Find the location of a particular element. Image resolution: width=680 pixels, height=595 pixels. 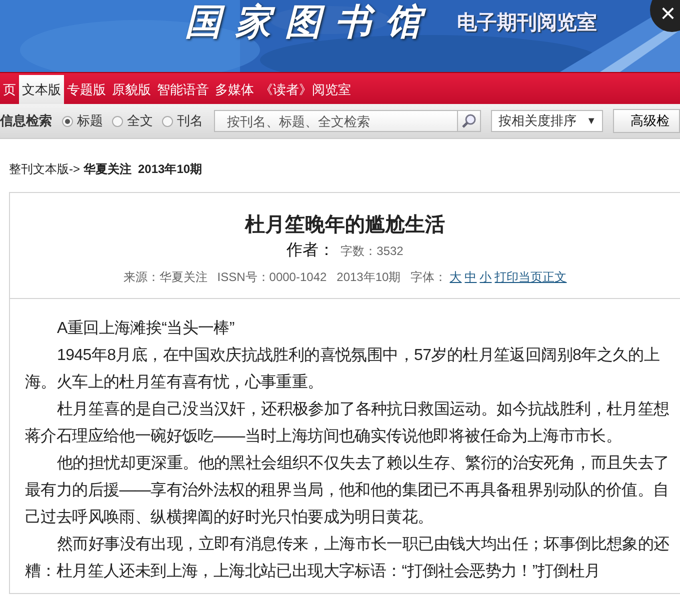

advanced-search-button: 高级检 is located at coordinates (646, 121).